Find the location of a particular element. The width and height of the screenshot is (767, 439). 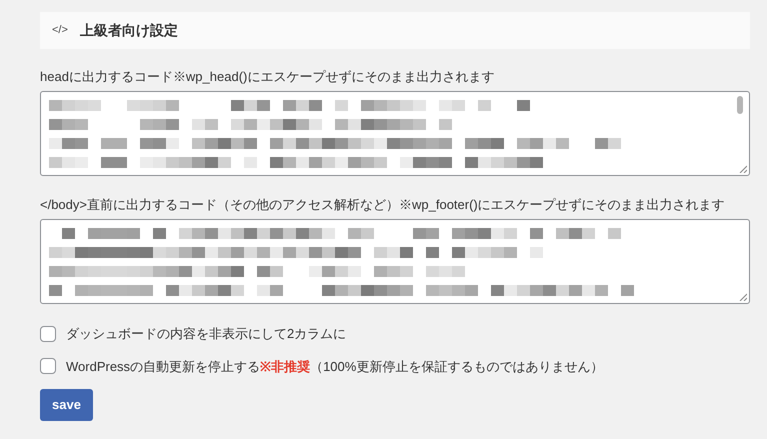

section-title: 上級者向け設定 is located at coordinates (129, 30).